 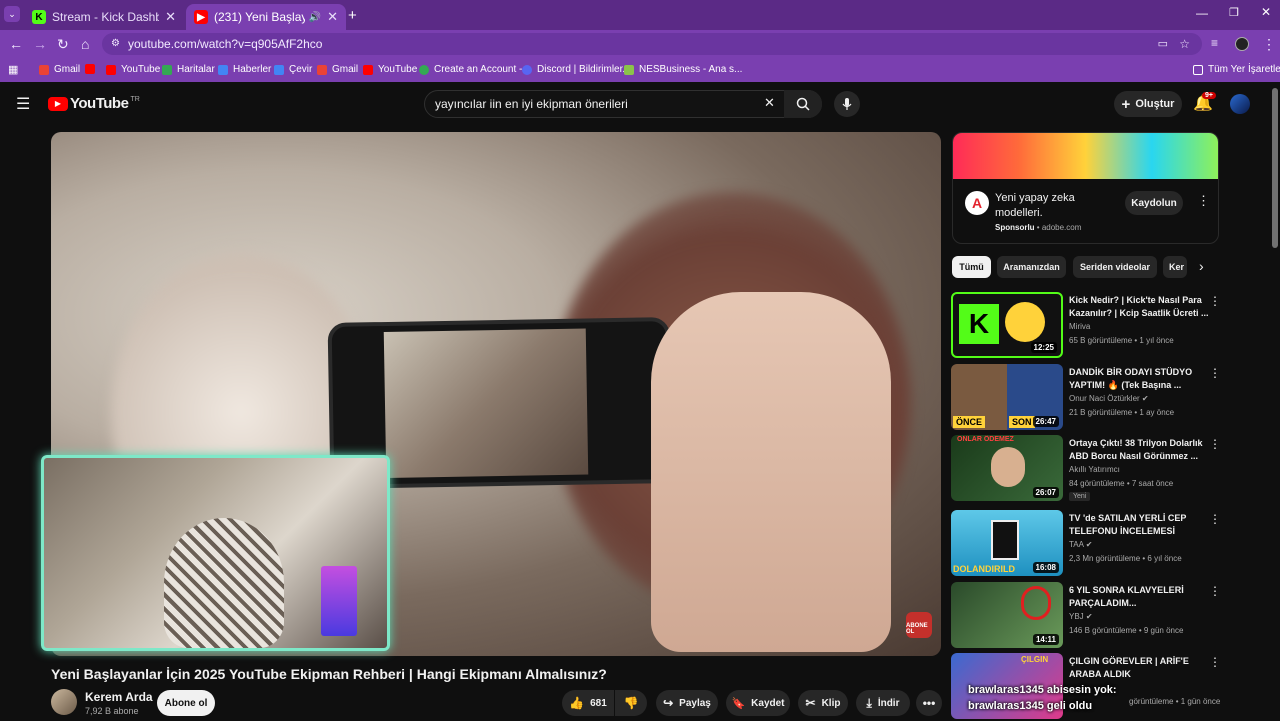 I want to click on create-button: + Oluştur, so click(x=1148, y=104).